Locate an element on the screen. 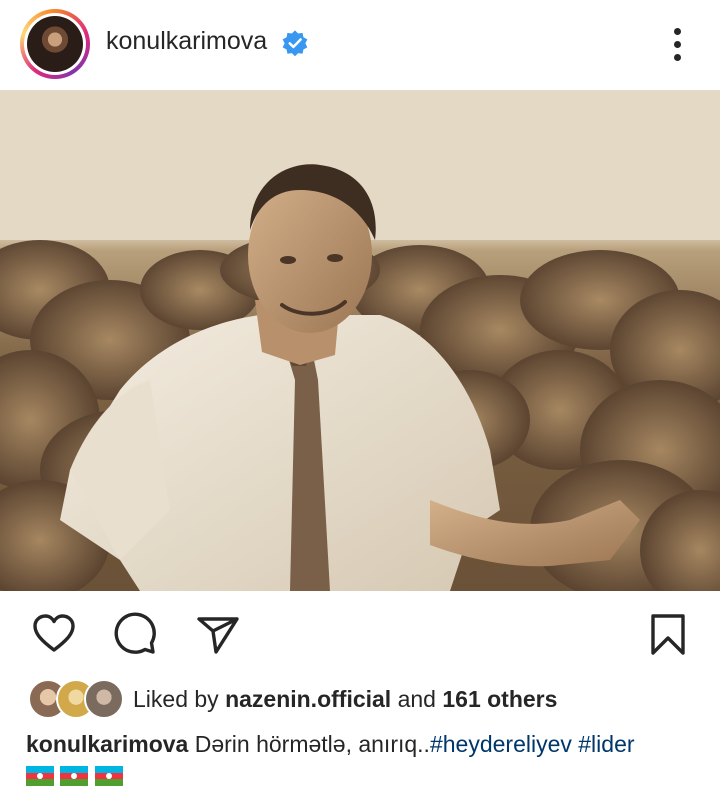 This screenshot has height=798, width=720. likes-prefix: Liked by is located at coordinates (176, 699).